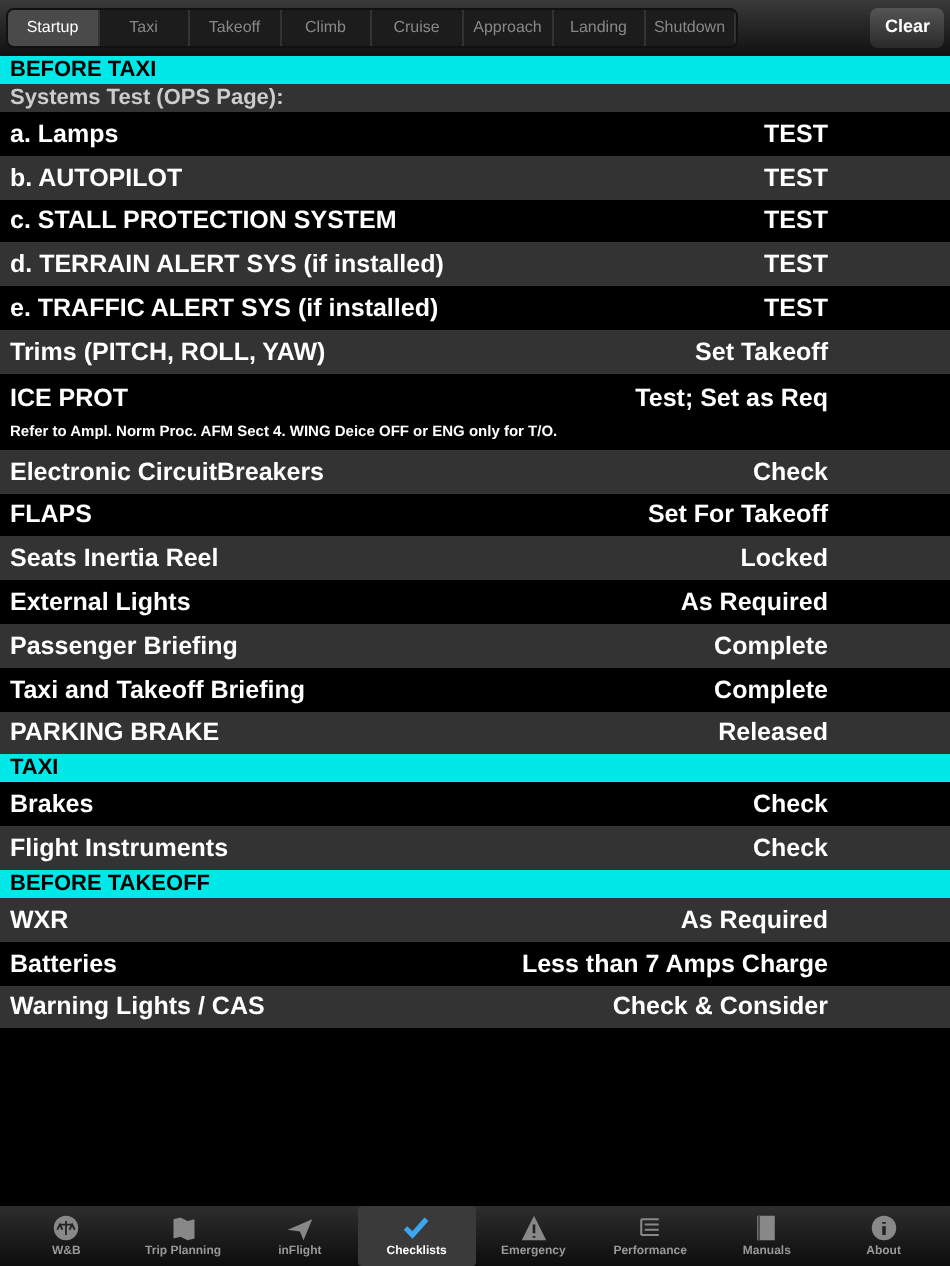 The width and height of the screenshot is (950, 1266). I want to click on phase-tab: Startup, so click(53, 28).